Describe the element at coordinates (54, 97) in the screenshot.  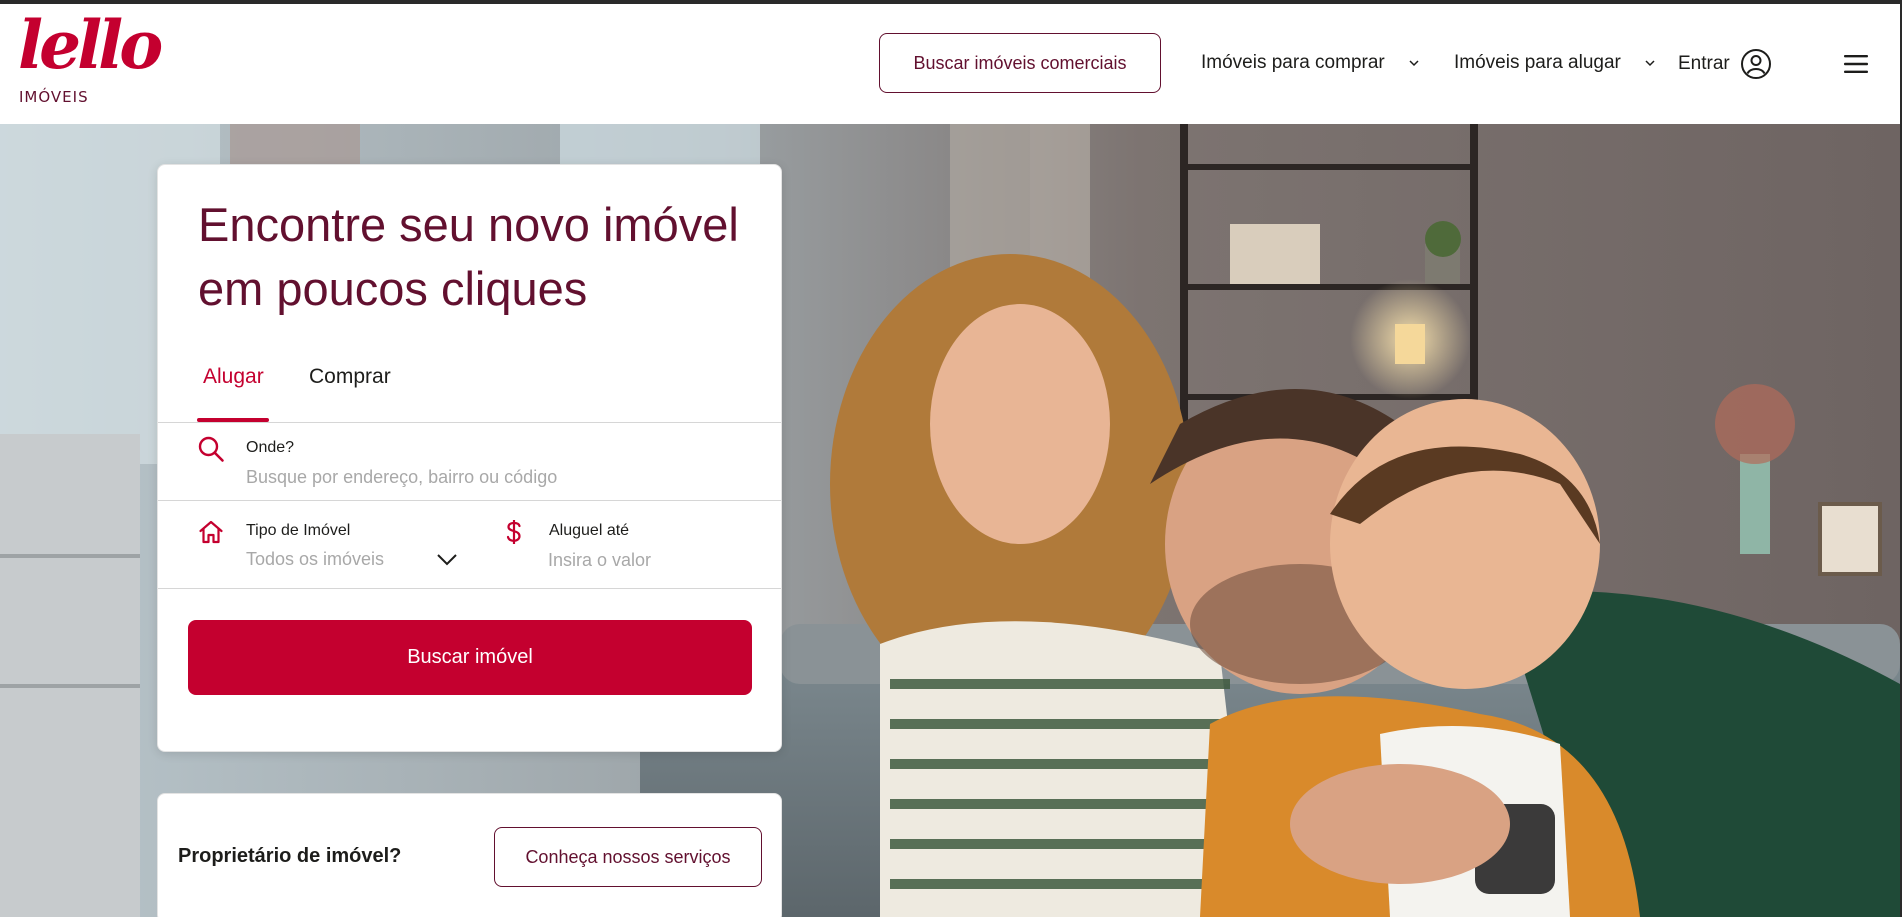
I see `logo-subtext: IMÓVEIS` at that location.